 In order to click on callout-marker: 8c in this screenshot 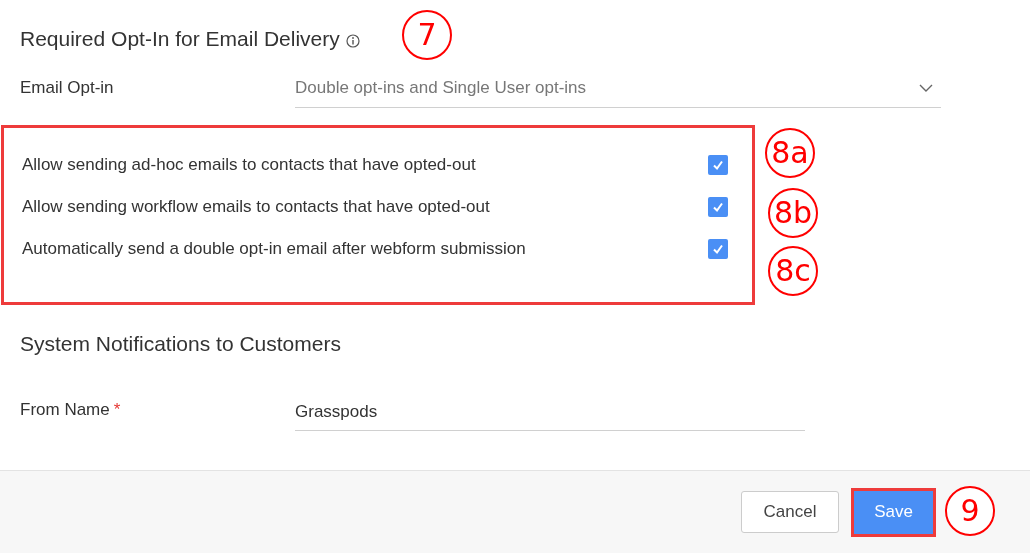, I will do `click(793, 271)`.